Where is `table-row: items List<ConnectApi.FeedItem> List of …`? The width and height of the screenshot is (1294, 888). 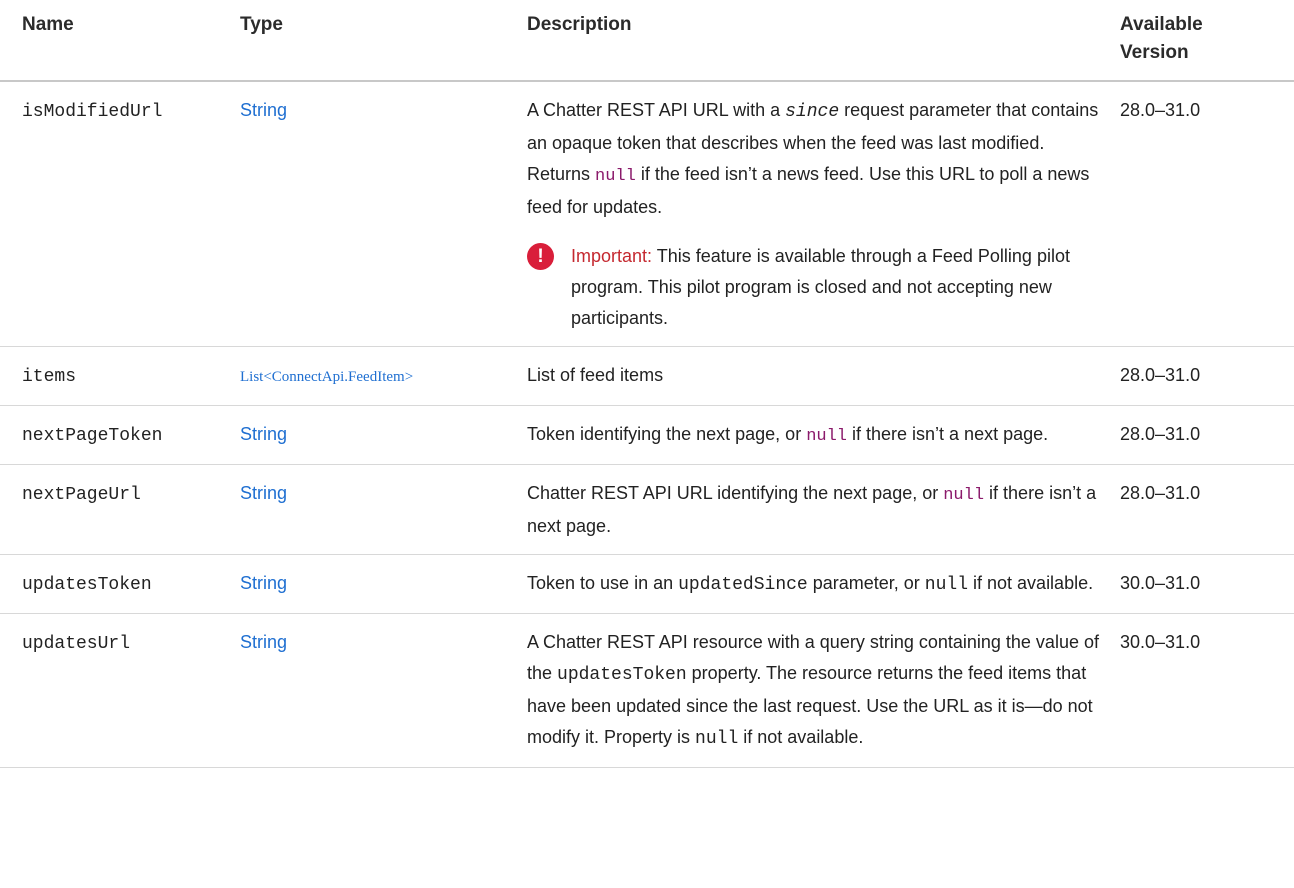
table-row: items List<ConnectApi.FeedItem> List of … is located at coordinates (647, 376).